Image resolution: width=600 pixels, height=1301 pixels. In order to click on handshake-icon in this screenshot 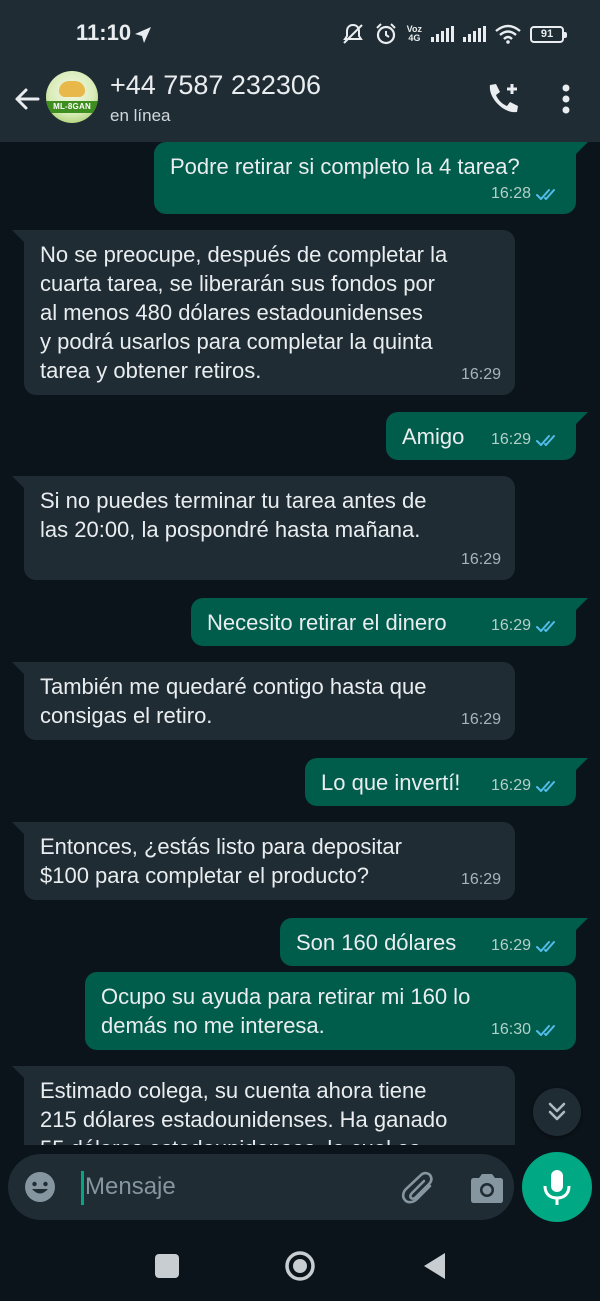, I will do `click(72, 89)`.